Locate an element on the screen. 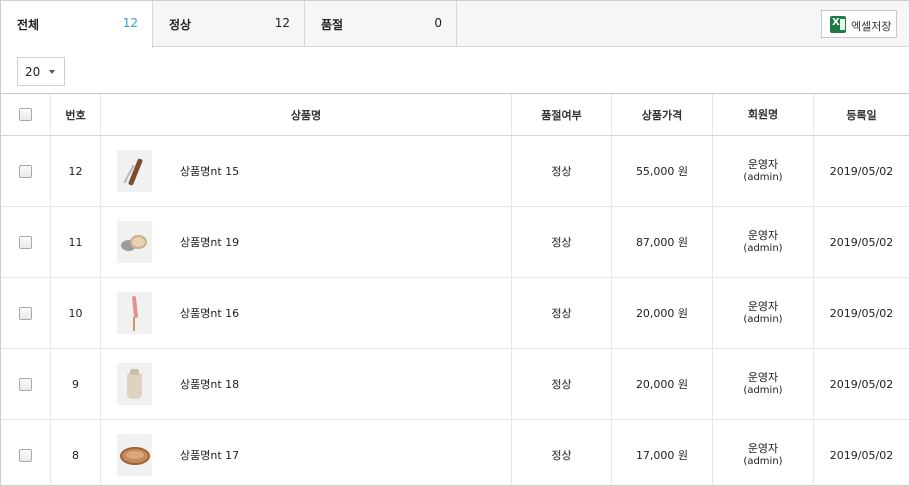  product-name-link: 상품명nt 17 is located at coordinates (209, 455).